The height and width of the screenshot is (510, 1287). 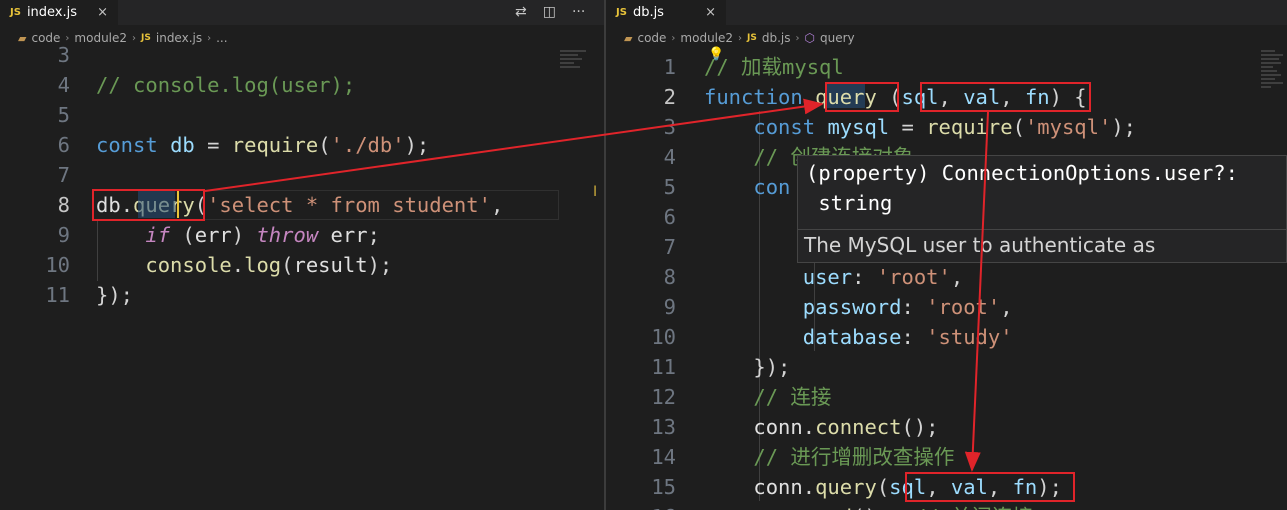 I want to click on code-line: 8 user: 'root',, so click(x=785, y=277).